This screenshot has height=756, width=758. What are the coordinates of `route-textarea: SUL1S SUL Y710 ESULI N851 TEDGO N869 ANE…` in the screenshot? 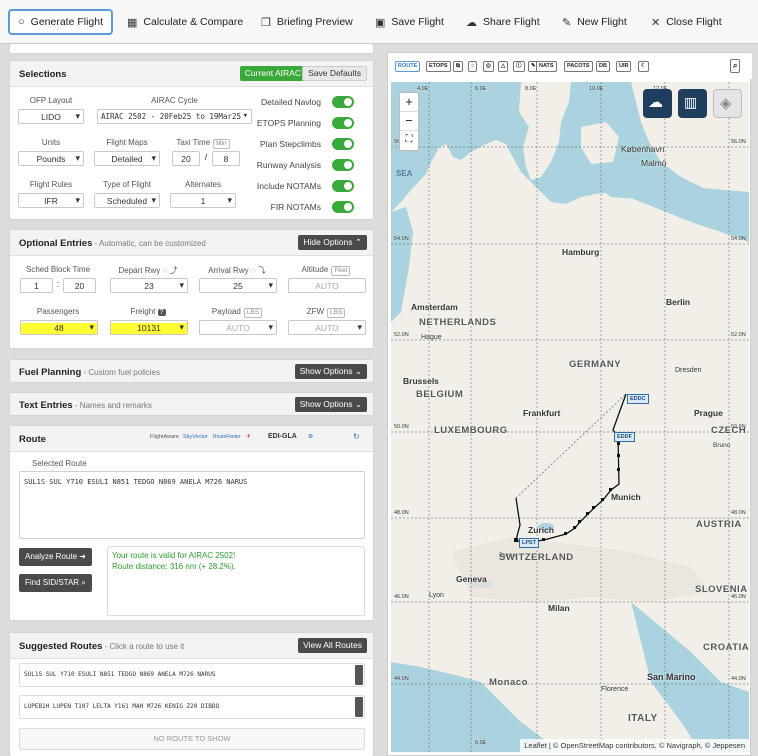 It's located at (192, 505).